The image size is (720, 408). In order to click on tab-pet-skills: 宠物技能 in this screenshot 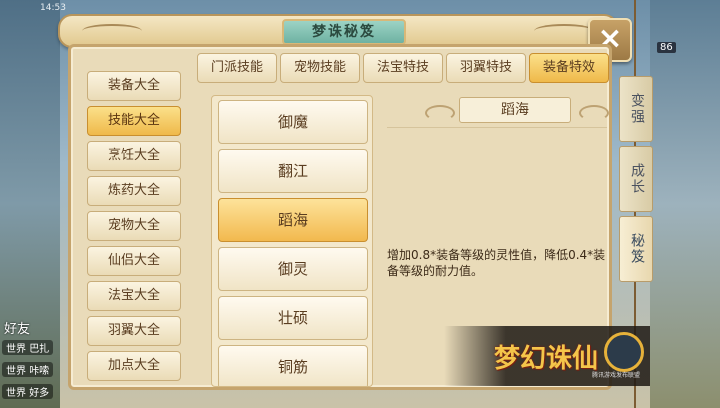, I will do `click(320, 68)`.